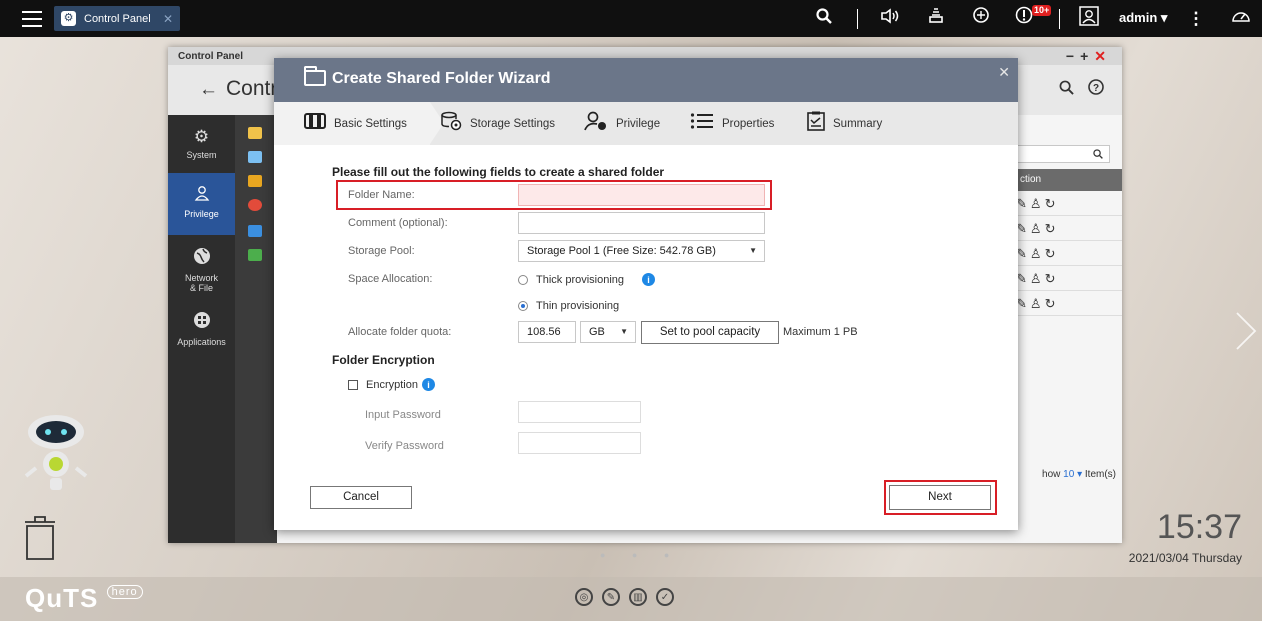 The image size is (1262, 621). What do you see at coordinates (858, 123) in the screenshot?
I see `step-label: Summary` at bounding box center [858, 123].